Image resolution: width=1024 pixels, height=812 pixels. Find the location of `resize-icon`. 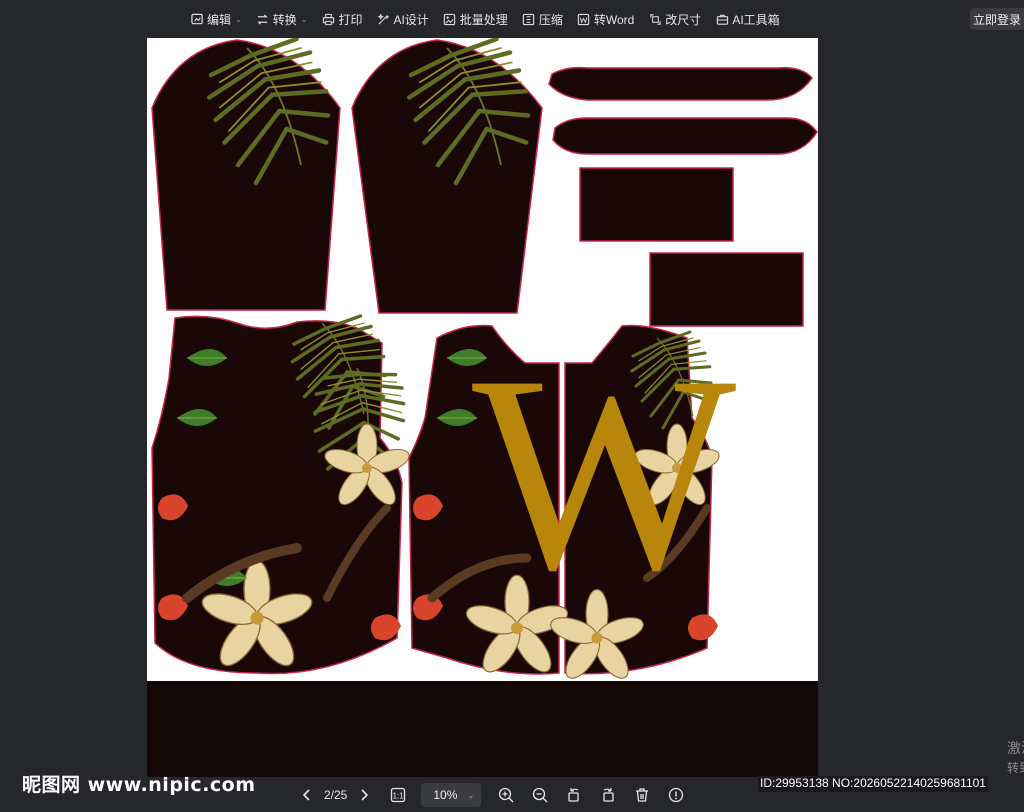

resize-icon is located at coordinates (655, 19).